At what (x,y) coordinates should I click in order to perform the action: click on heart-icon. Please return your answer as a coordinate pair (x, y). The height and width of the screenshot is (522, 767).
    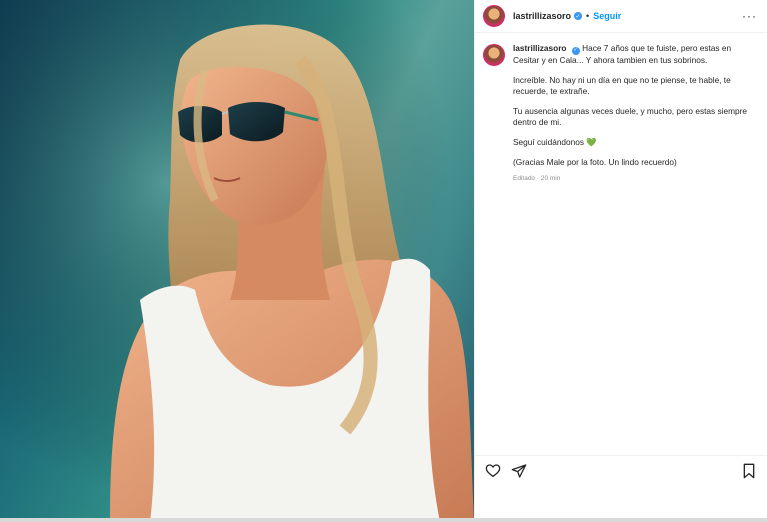
    Looking at the image, I should click on (493, 471).